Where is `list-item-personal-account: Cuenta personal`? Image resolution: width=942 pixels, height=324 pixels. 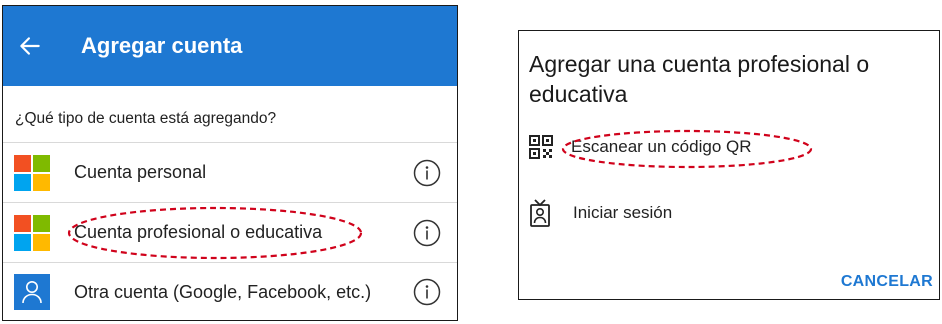
list-item-personal-account: Cuenta personal is located at coordinates (230, 172).